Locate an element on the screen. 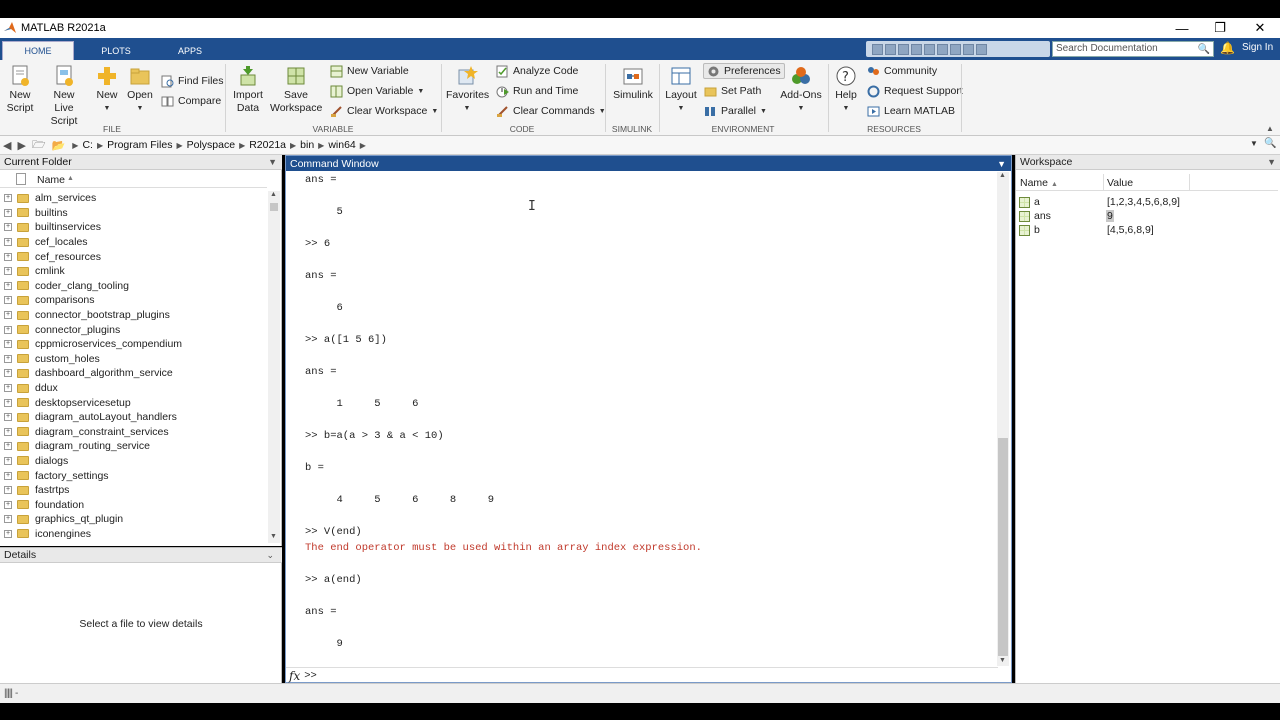 The width and height of the screenshot is (1280, 720). list-item: + custom_holes is located at coordinates (133, 359).